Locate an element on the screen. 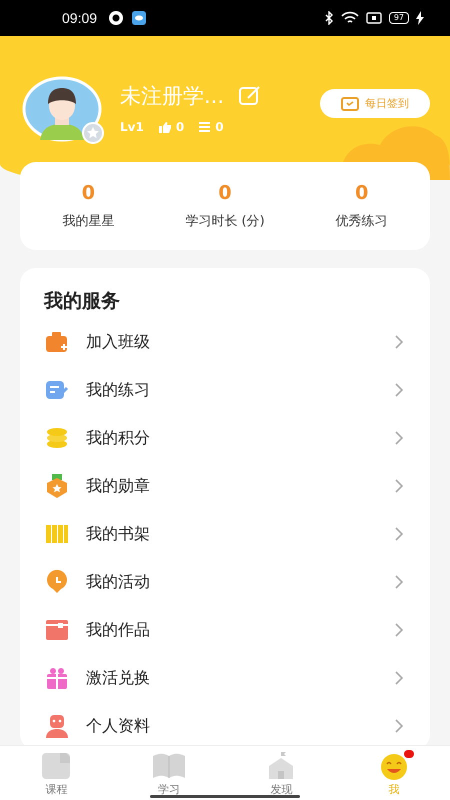  list-icon is located at coordinates (204, 127).